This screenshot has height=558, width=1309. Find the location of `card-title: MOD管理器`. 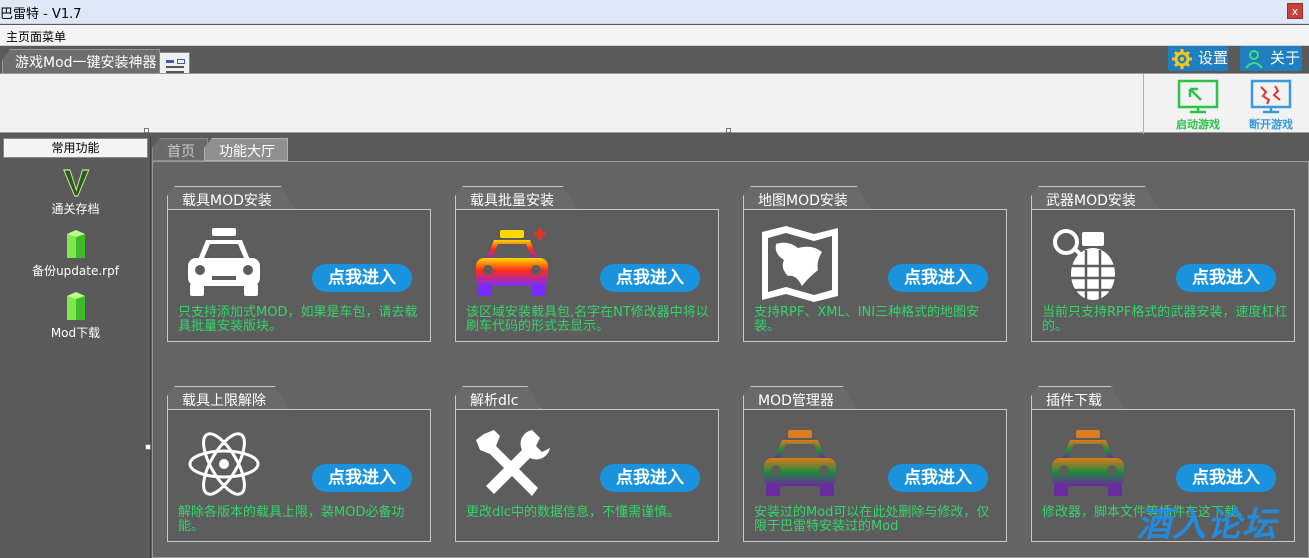

card-title: MOD管理器 is located at coordinates (800, 398).